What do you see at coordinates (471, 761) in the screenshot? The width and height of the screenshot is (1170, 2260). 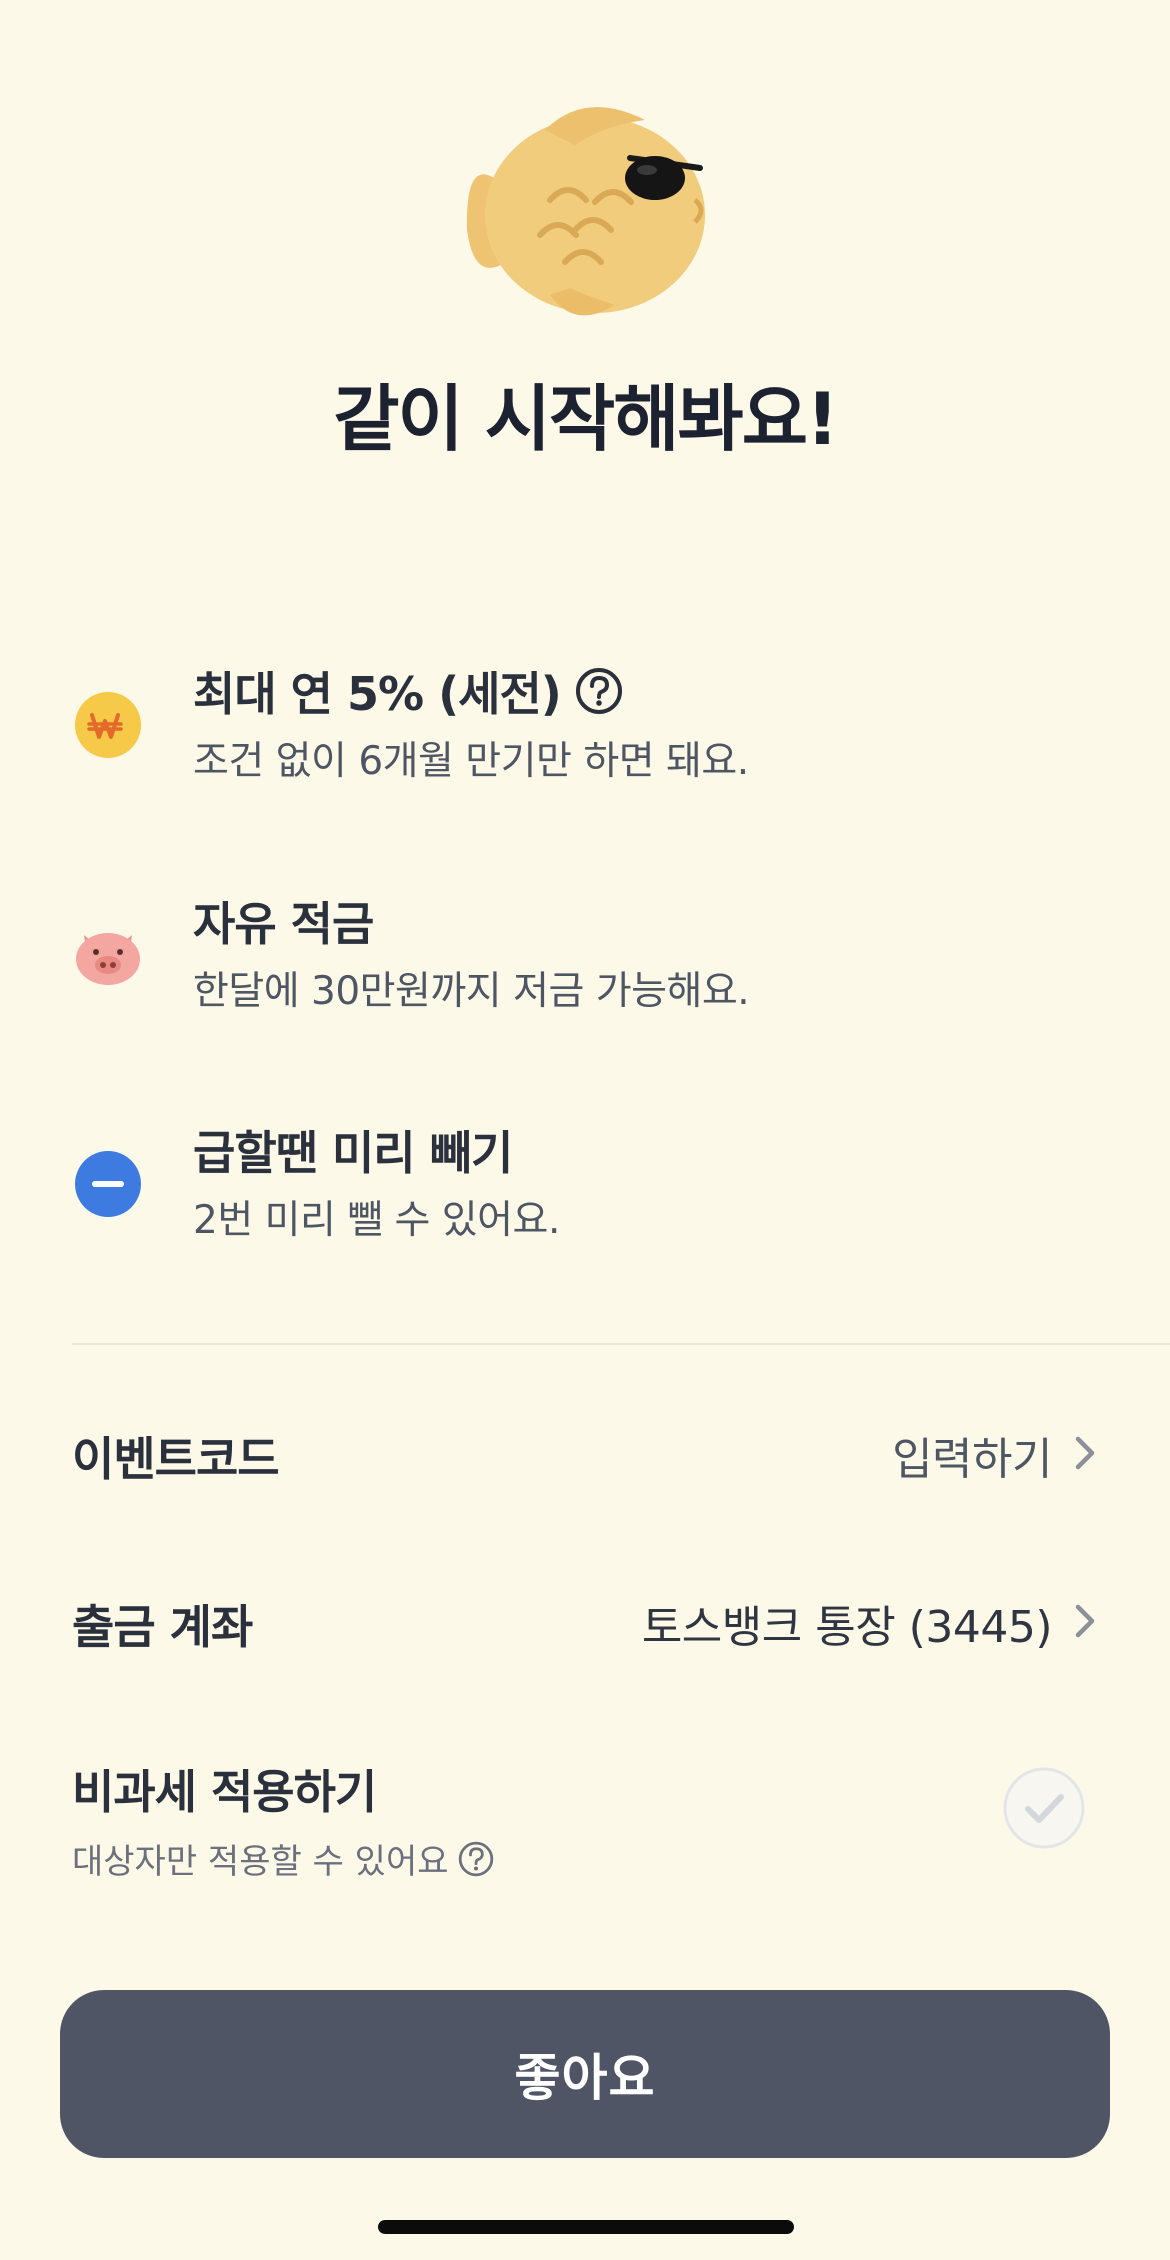 I see `feature-description: 조건 없이 6개월 만기만 하면 돼요.` at bounding box center [471, 761].